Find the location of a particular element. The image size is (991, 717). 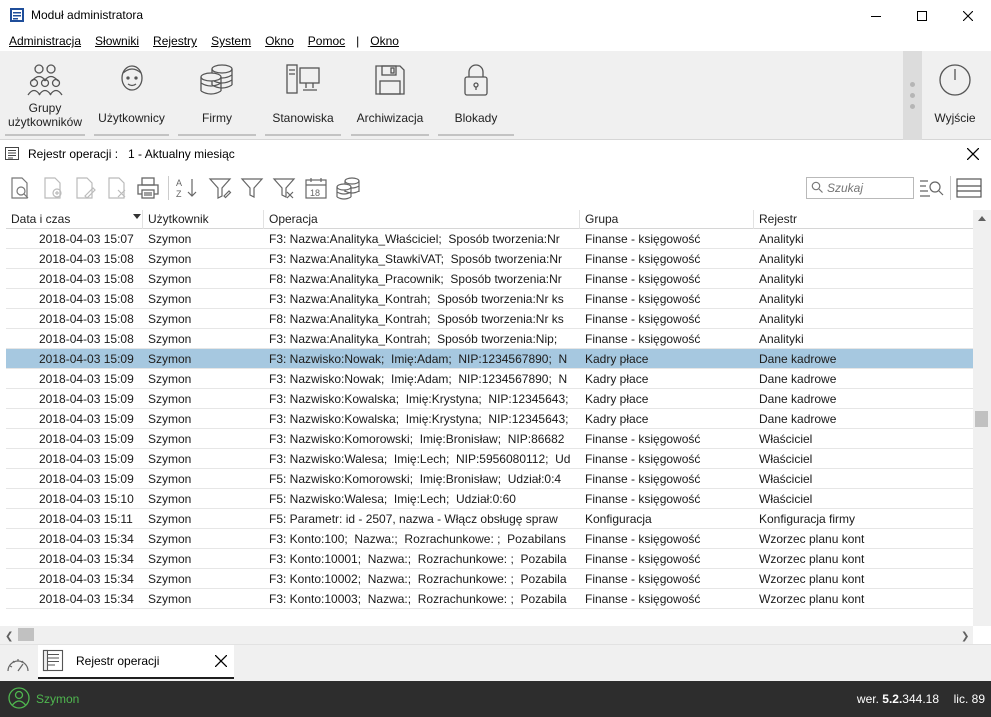

close-window-button is located at coordinates (968, 15).